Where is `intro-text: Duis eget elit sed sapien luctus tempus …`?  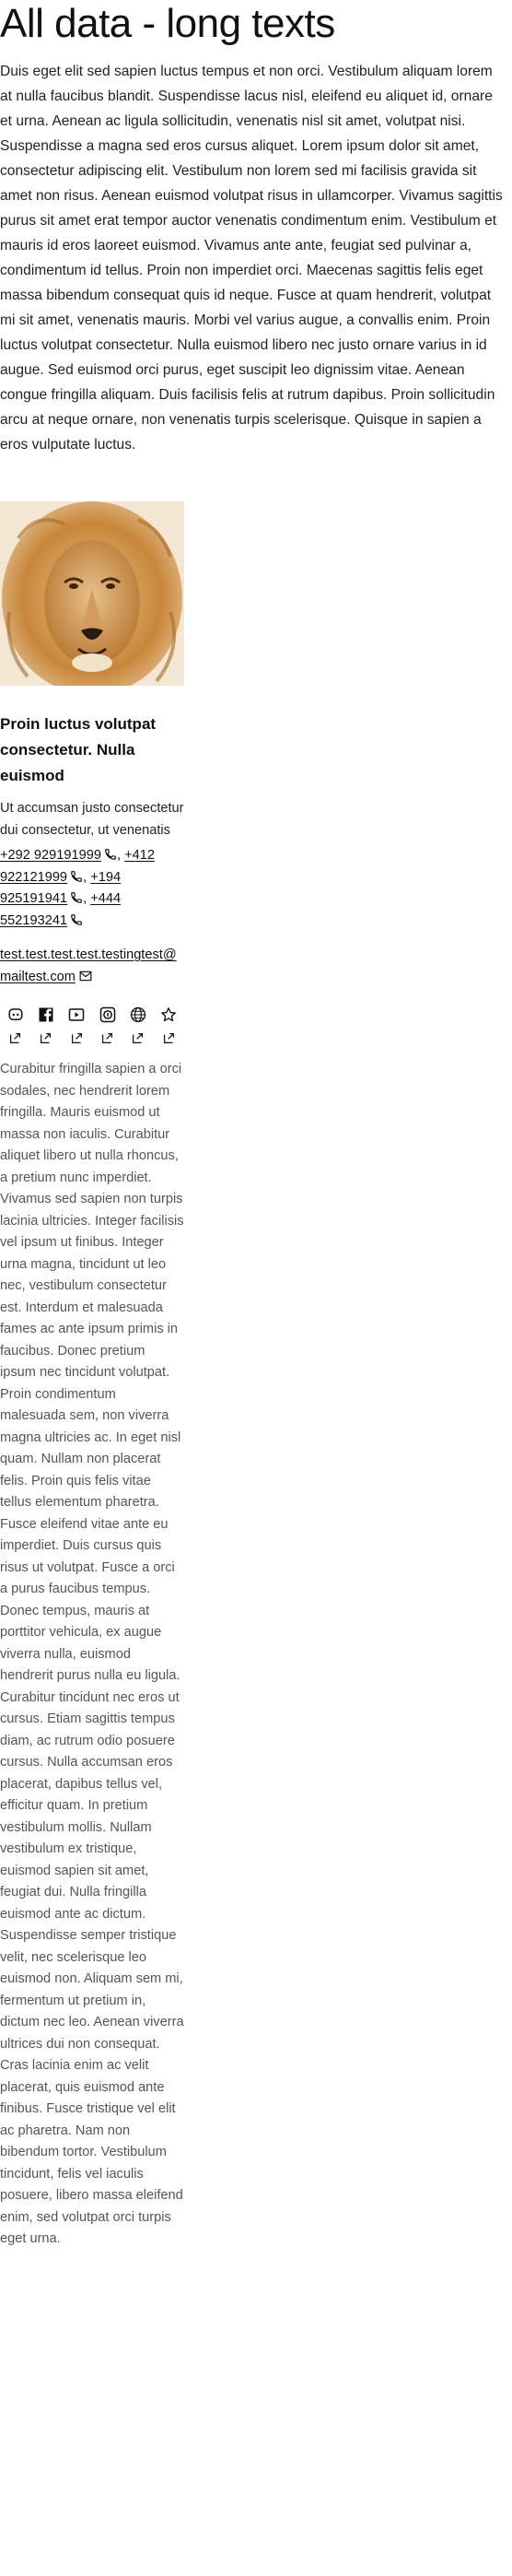 intro-text: Duis eget elit sed sapien luctus tempus … is located at coordinates (251, 258).